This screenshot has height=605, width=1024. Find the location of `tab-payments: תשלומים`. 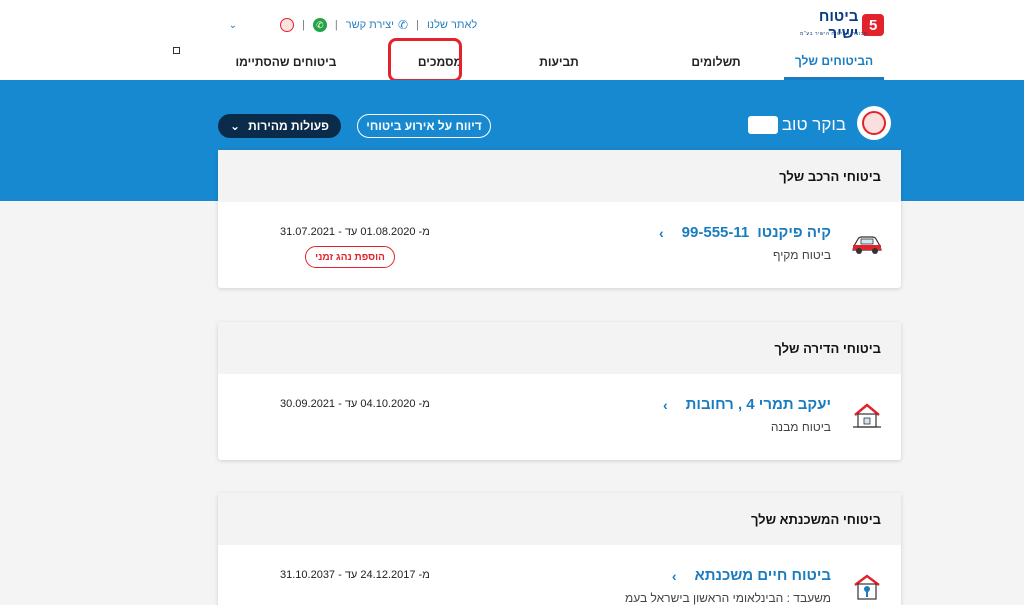

tab-payments: תשלומים is located at coordinates (716, 62).